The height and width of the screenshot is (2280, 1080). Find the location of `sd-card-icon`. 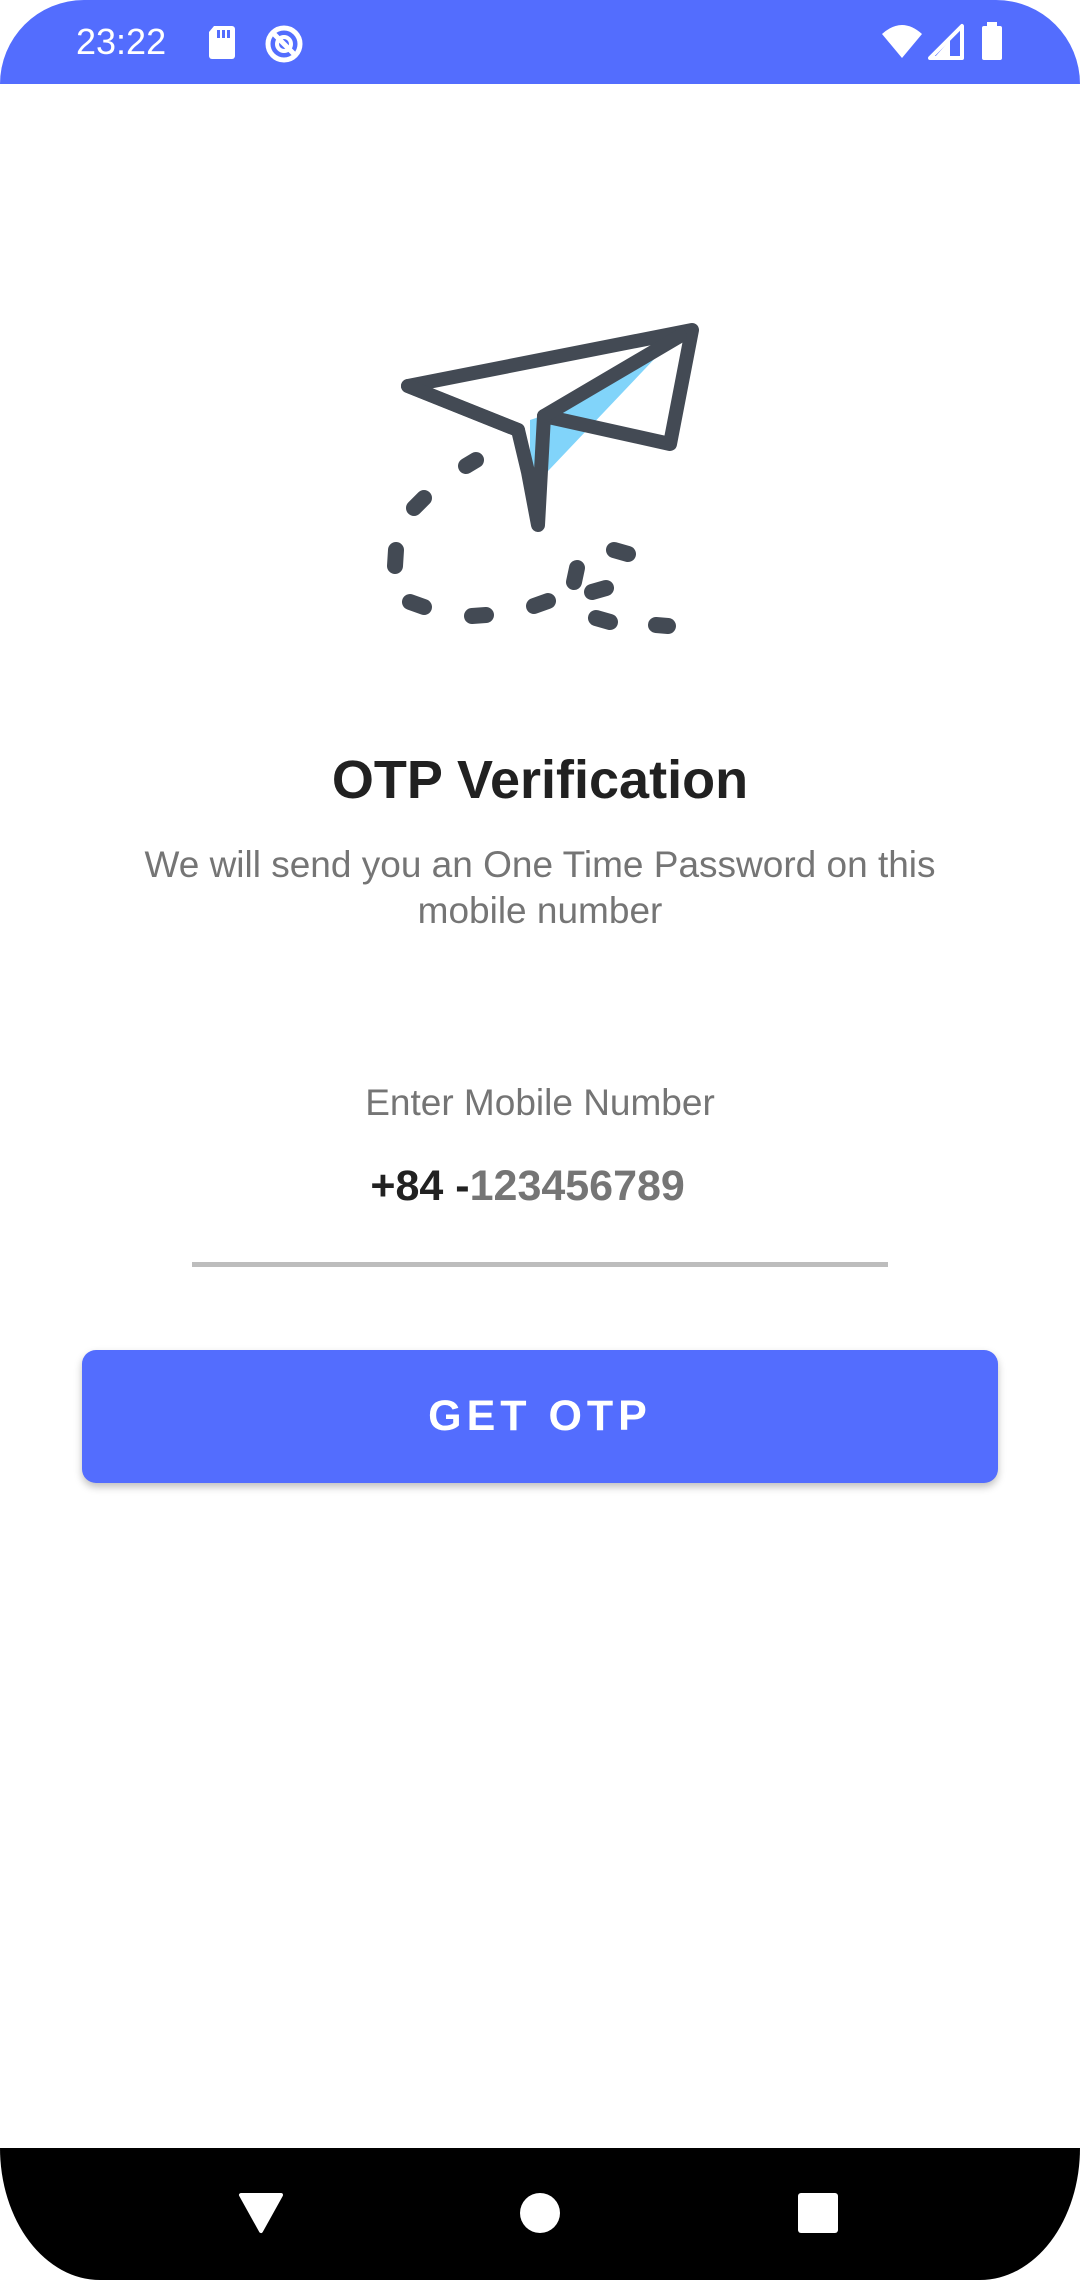

sd-card-icon is located at coordinates (222, 42).